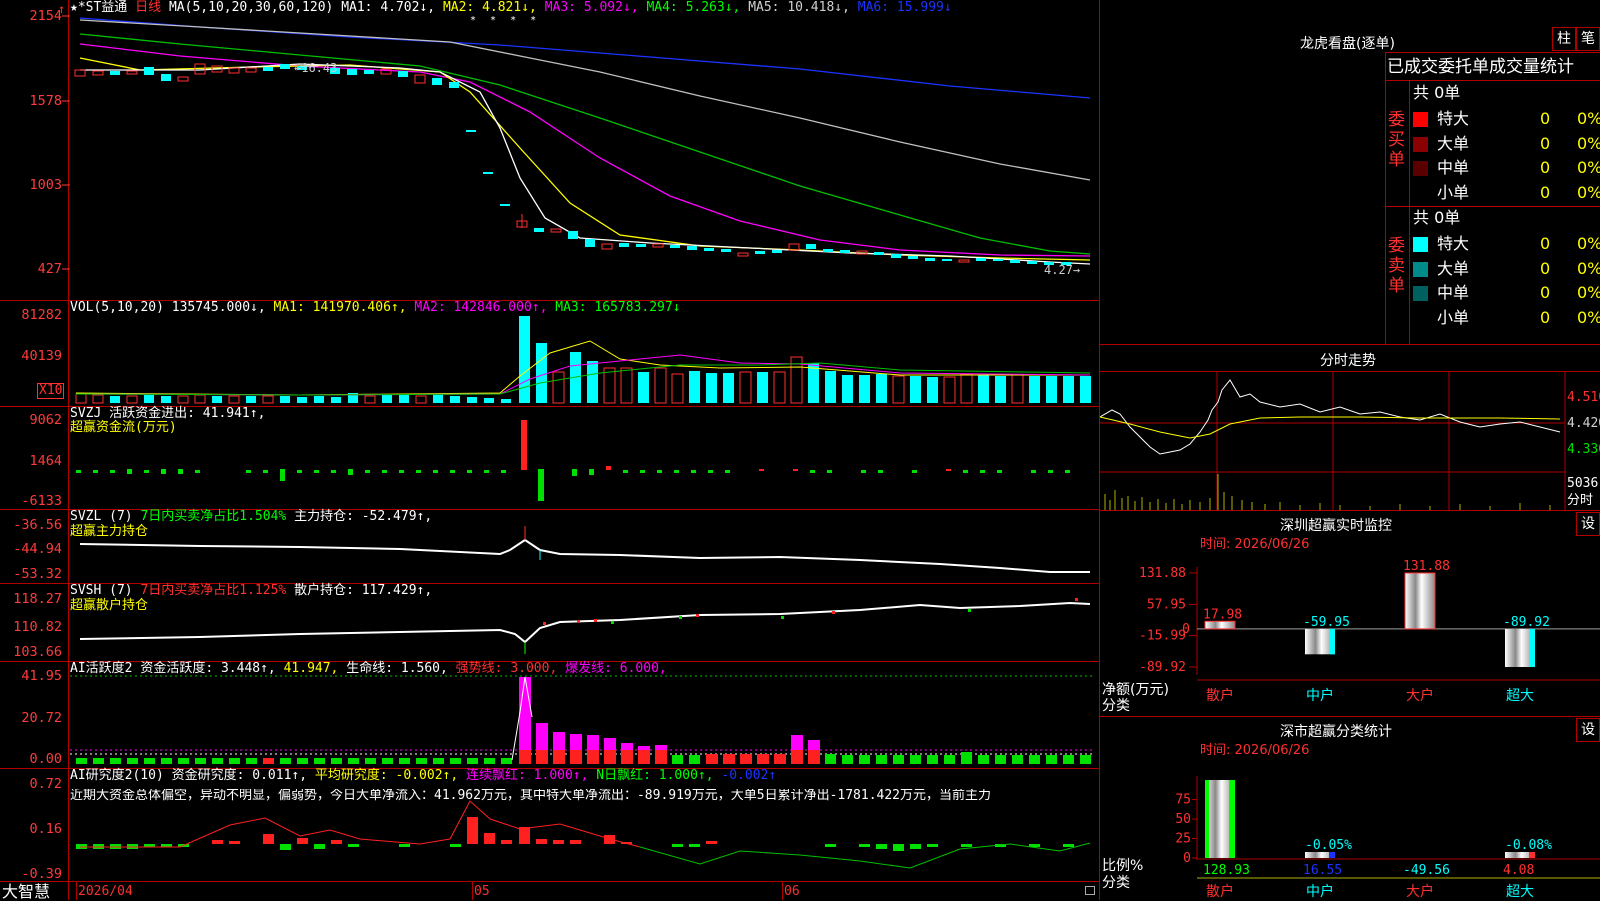 Image resolution: width=1600 pixels, height=901 pixels. What do you see at coordinates (26, 891) in the screenshot?
I see `brand-logo: 大智慧` at bounding box center [26, 891].